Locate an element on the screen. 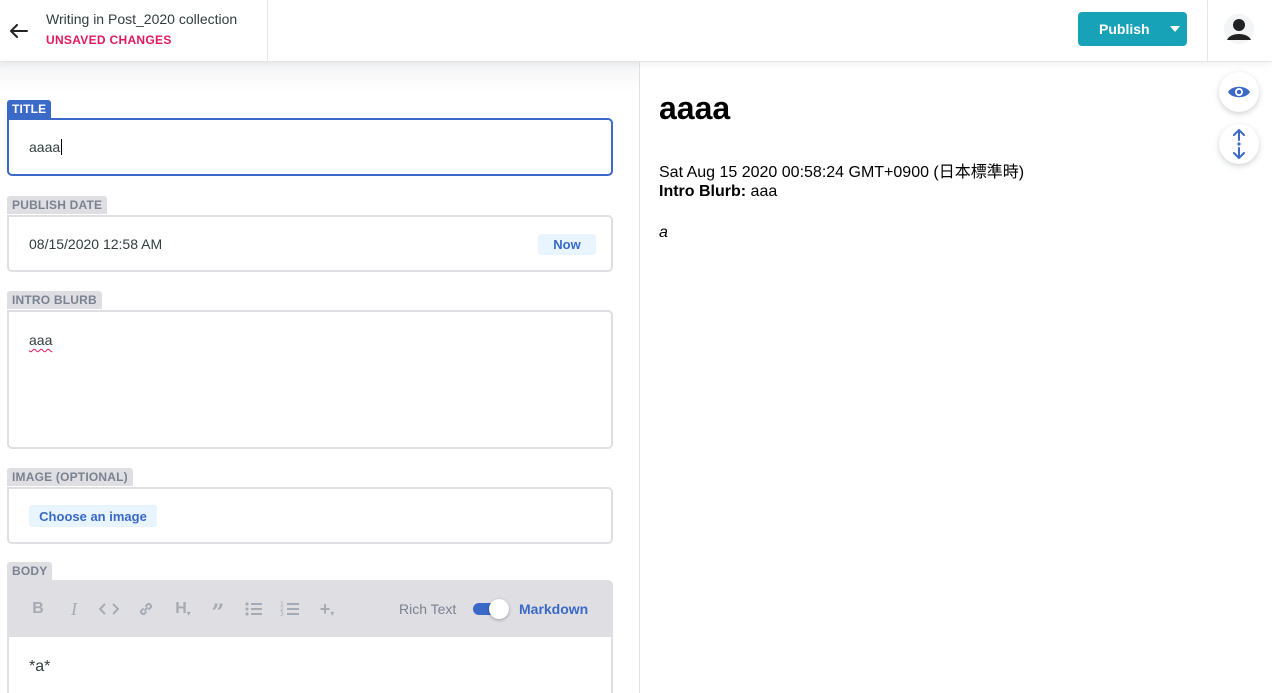 The image size is (1272, 693). numbered-list-icon: 123 is located at coordinates (290, 609).